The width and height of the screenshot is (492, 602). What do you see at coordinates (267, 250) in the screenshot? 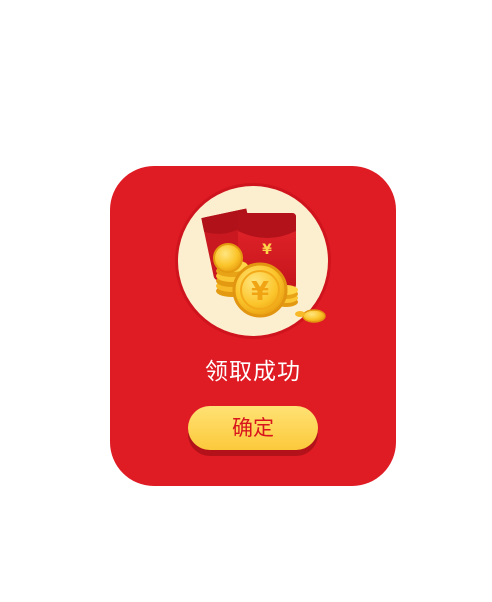
I see `envelope-yen-symbol: ¥` at bounding box center [267, 250].